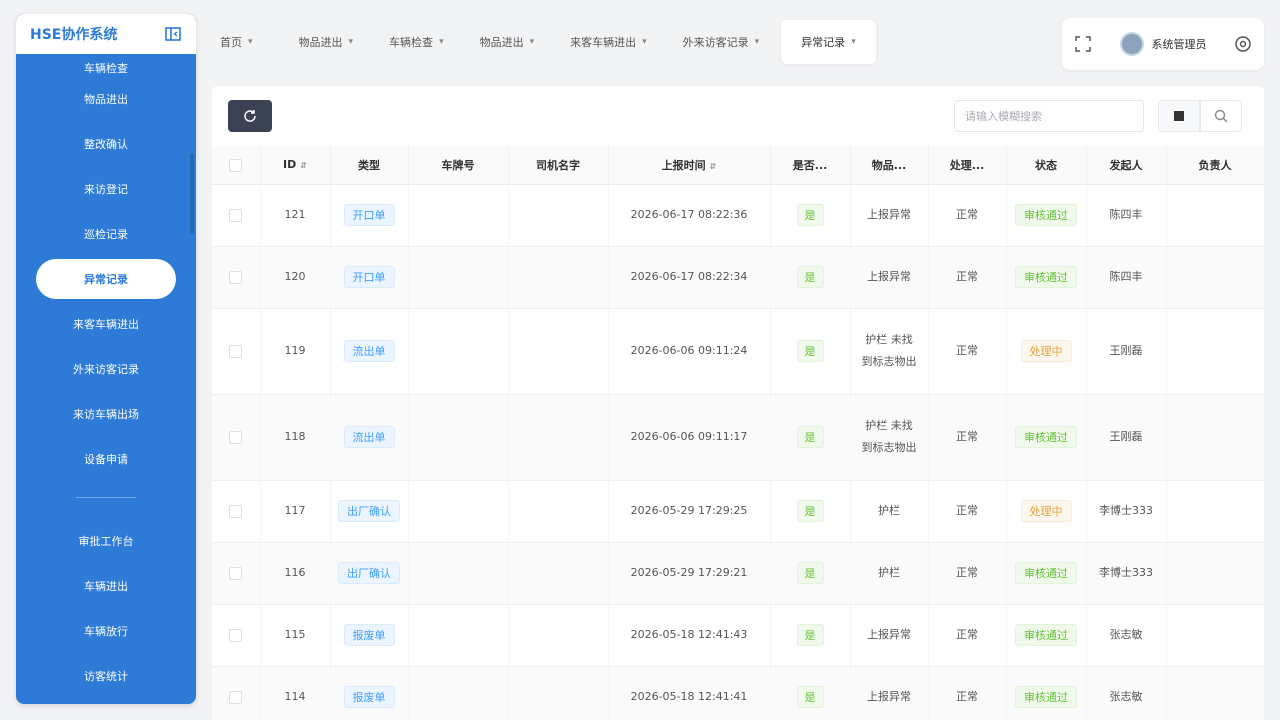  I want to click on type-tag: 出厂确认, so click(369, 572).